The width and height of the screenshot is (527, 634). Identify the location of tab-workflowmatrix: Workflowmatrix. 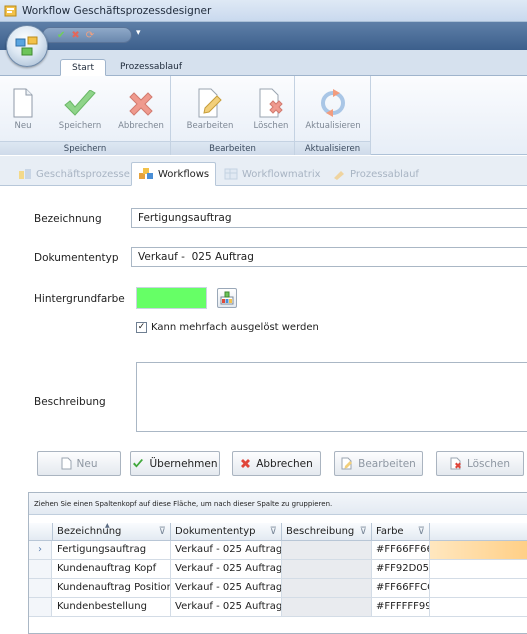
(272, 174).